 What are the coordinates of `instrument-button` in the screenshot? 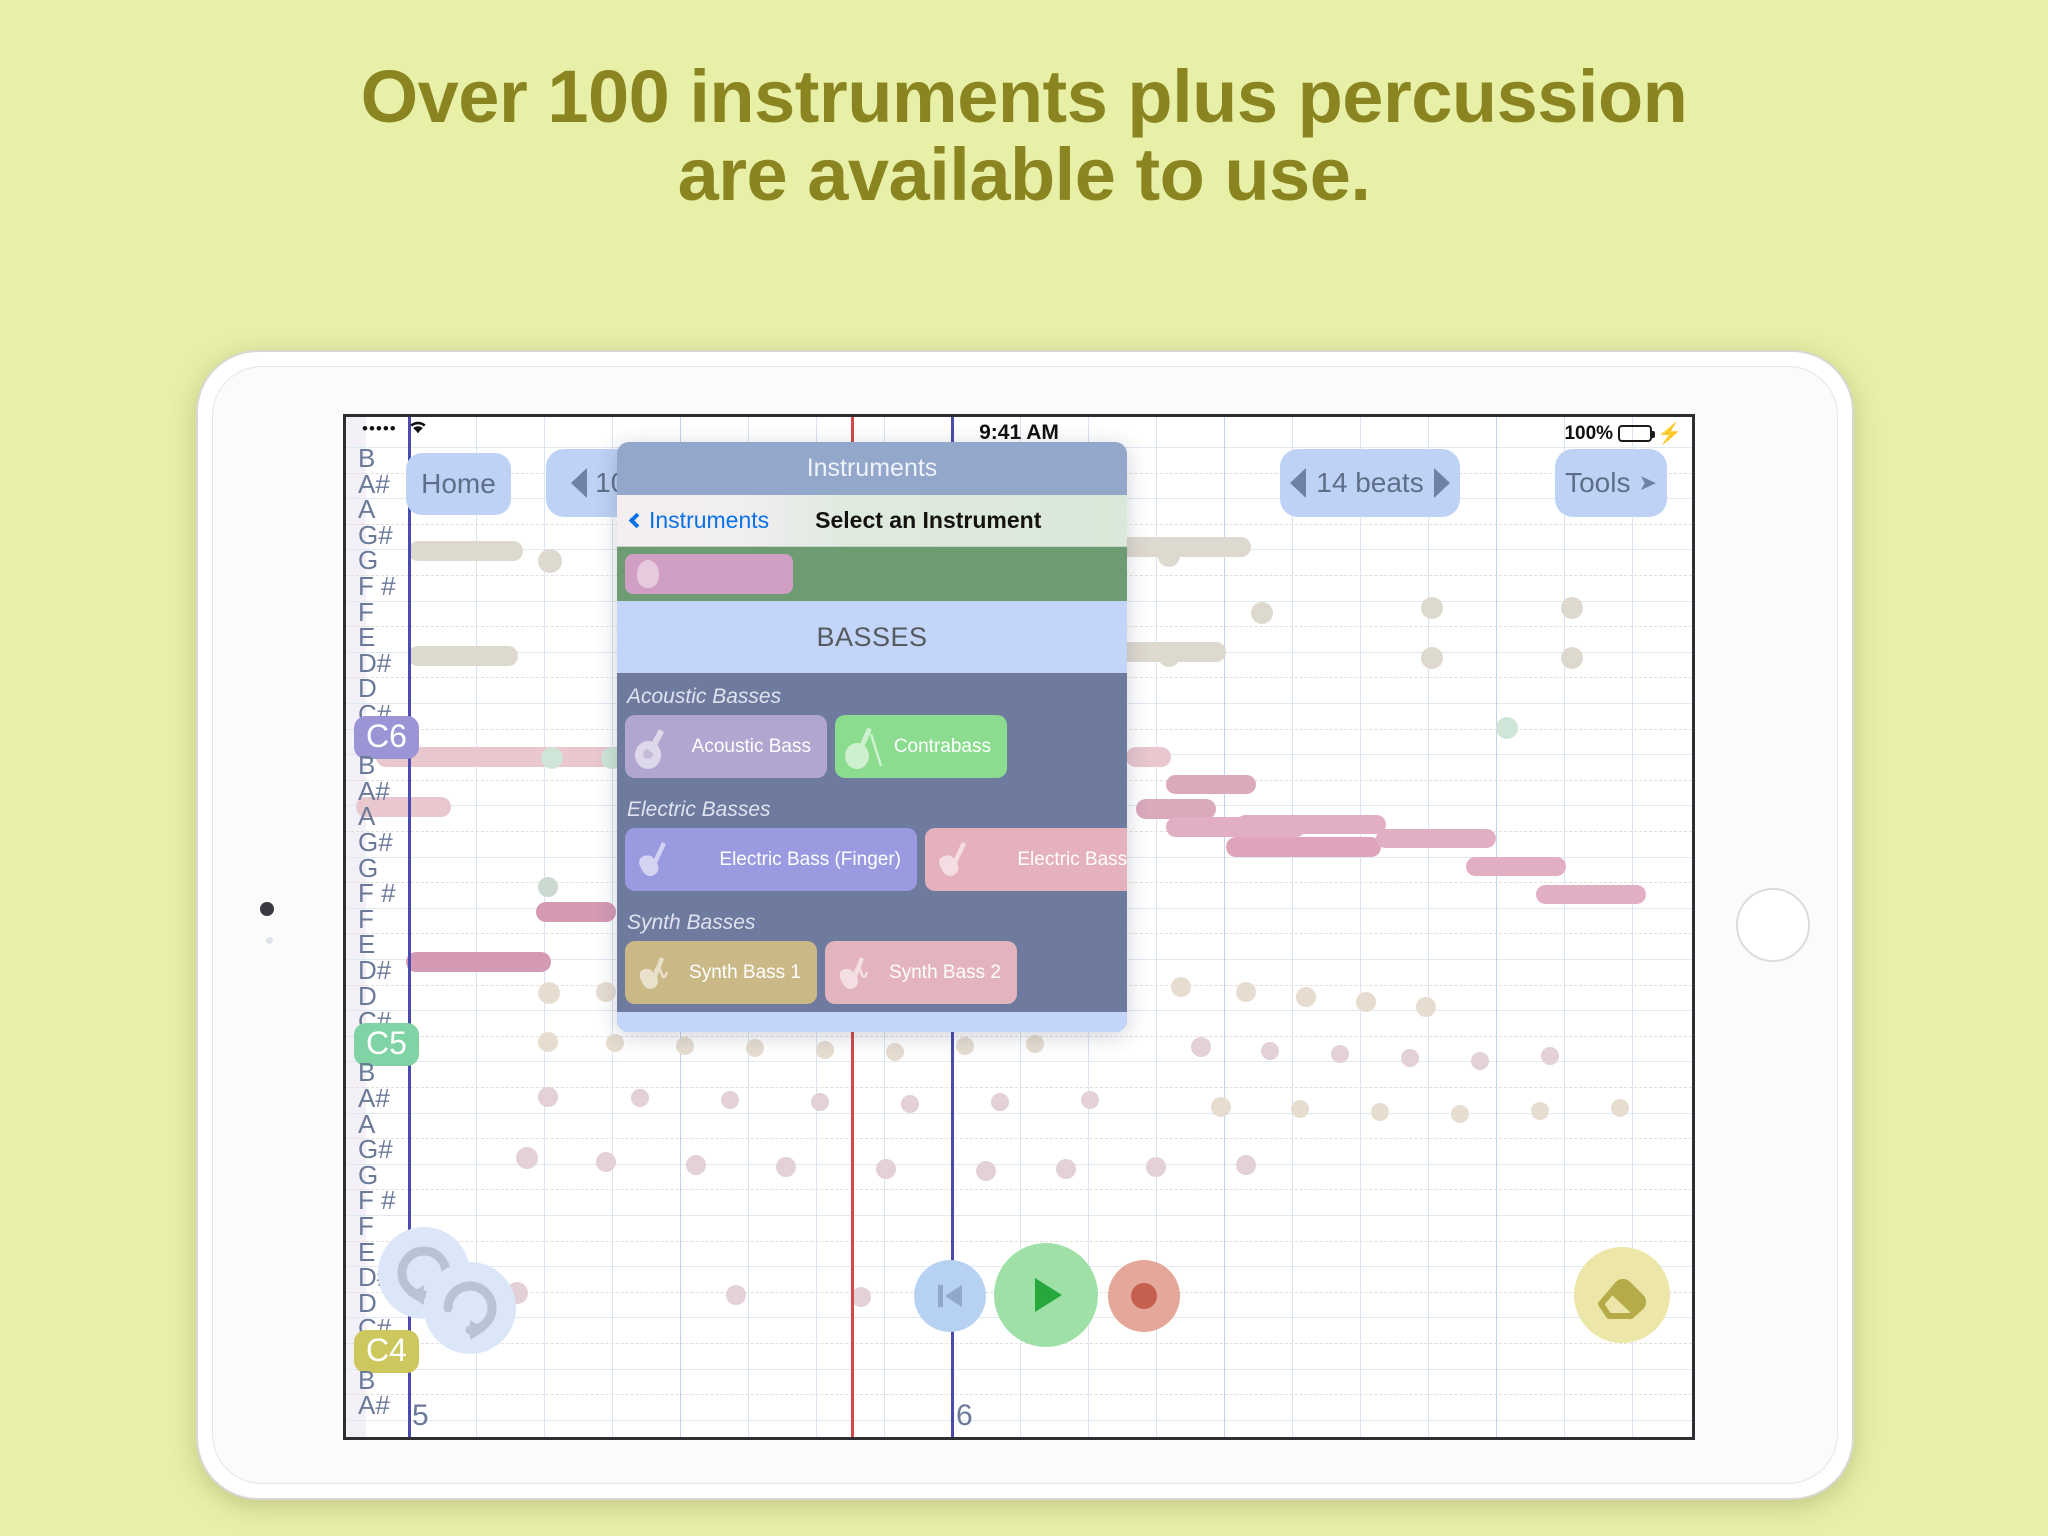 It's located at (709, 574).